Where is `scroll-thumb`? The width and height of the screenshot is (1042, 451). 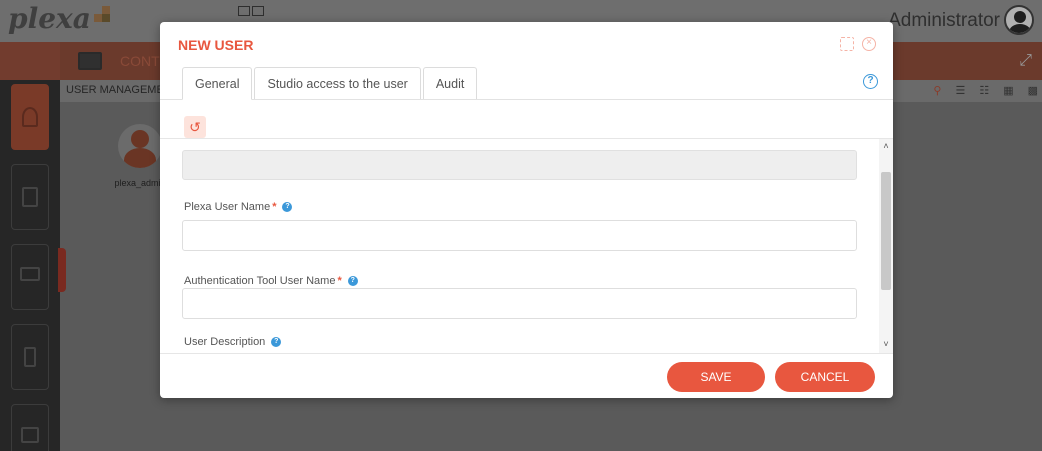
scroll-thumb is located at coordinates (886, 231).